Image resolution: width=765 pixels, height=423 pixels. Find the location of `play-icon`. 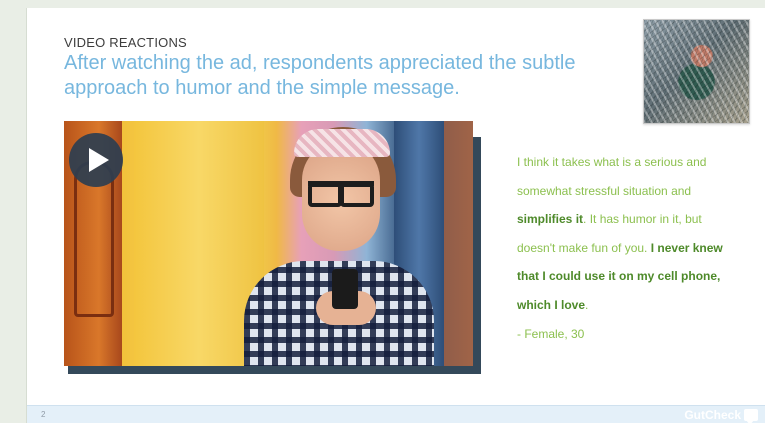

play-icon is located at coordinates (99, 160).